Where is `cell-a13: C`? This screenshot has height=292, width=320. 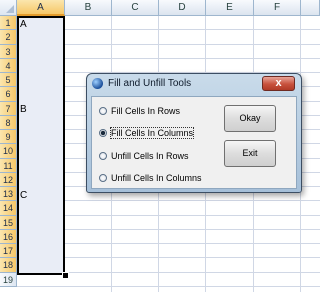 cell-a13: C is located at coordinates (23, 195).